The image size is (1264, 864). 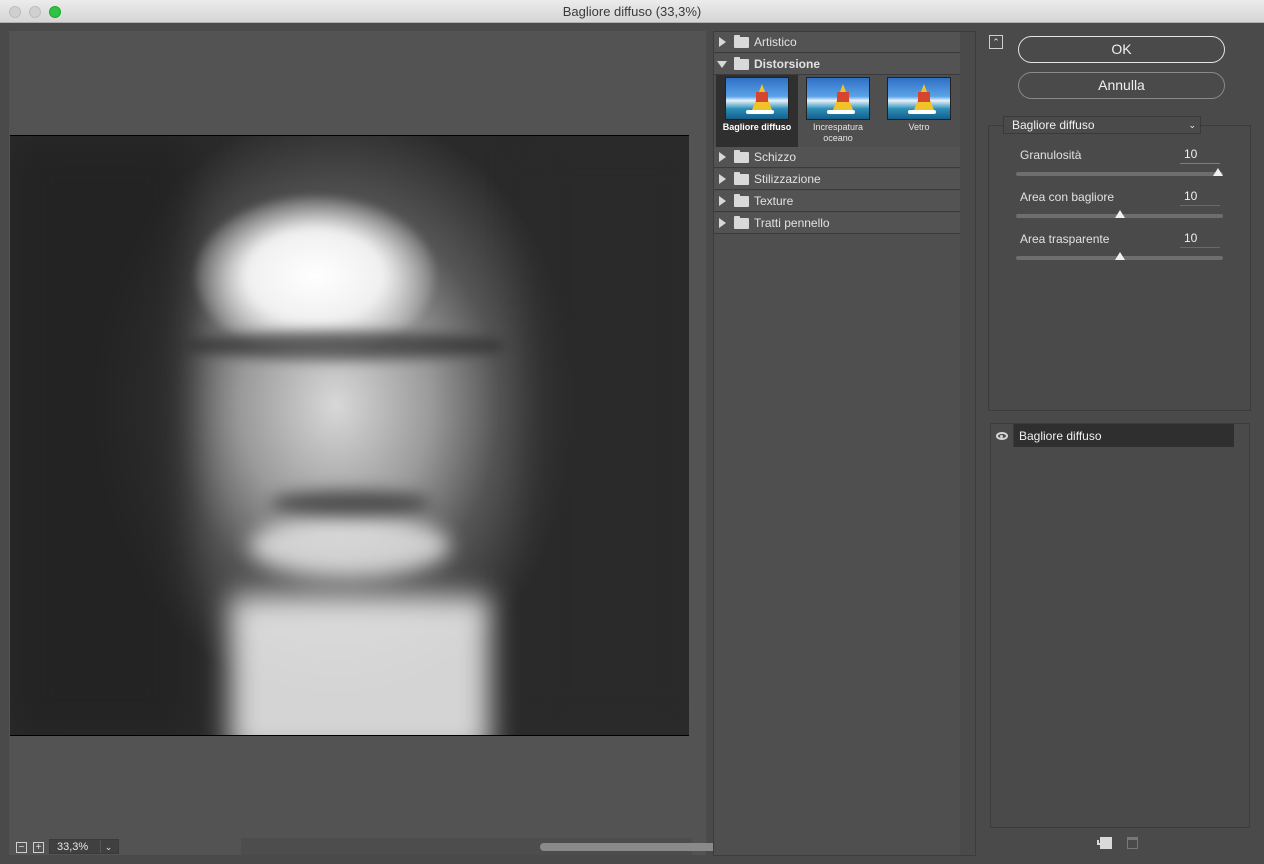 What do you see at coordinates (919, 127) in the screenshot?
I see `filter-thumb-label: Vetro` at bounding box center [919, 127].